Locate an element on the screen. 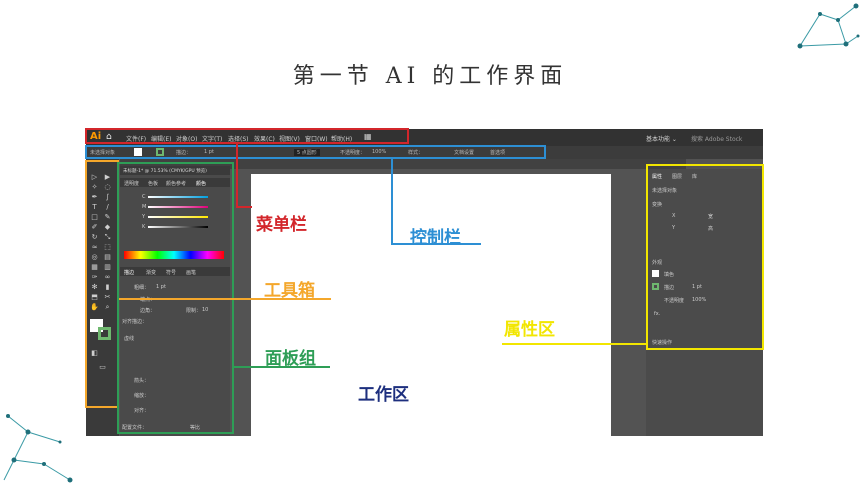  panels-label: 面板组 is located at coordinates (290, 359).